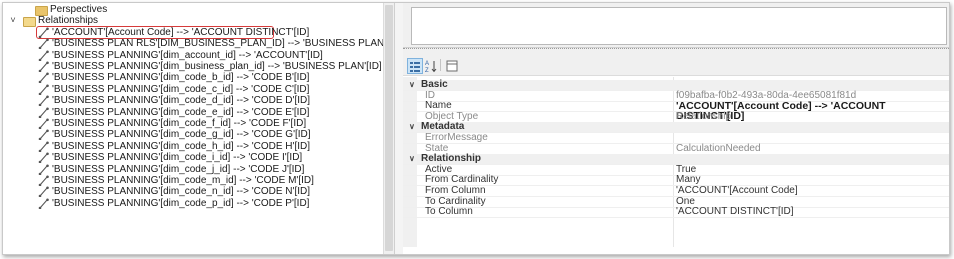 The width and height of the screenshot is (954, 259). I want to click on property-value: Relationship, so click(703, 116).